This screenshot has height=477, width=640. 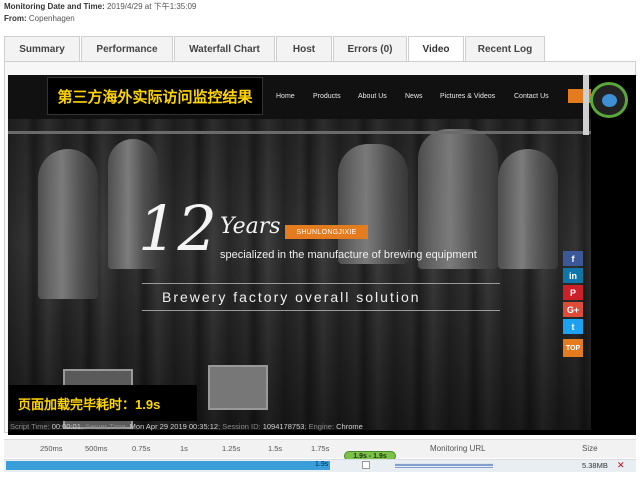 What do you see at coordinates (590, 448) in the screenshot?
I see `size-header: Size` at bounding box center [590, 448].